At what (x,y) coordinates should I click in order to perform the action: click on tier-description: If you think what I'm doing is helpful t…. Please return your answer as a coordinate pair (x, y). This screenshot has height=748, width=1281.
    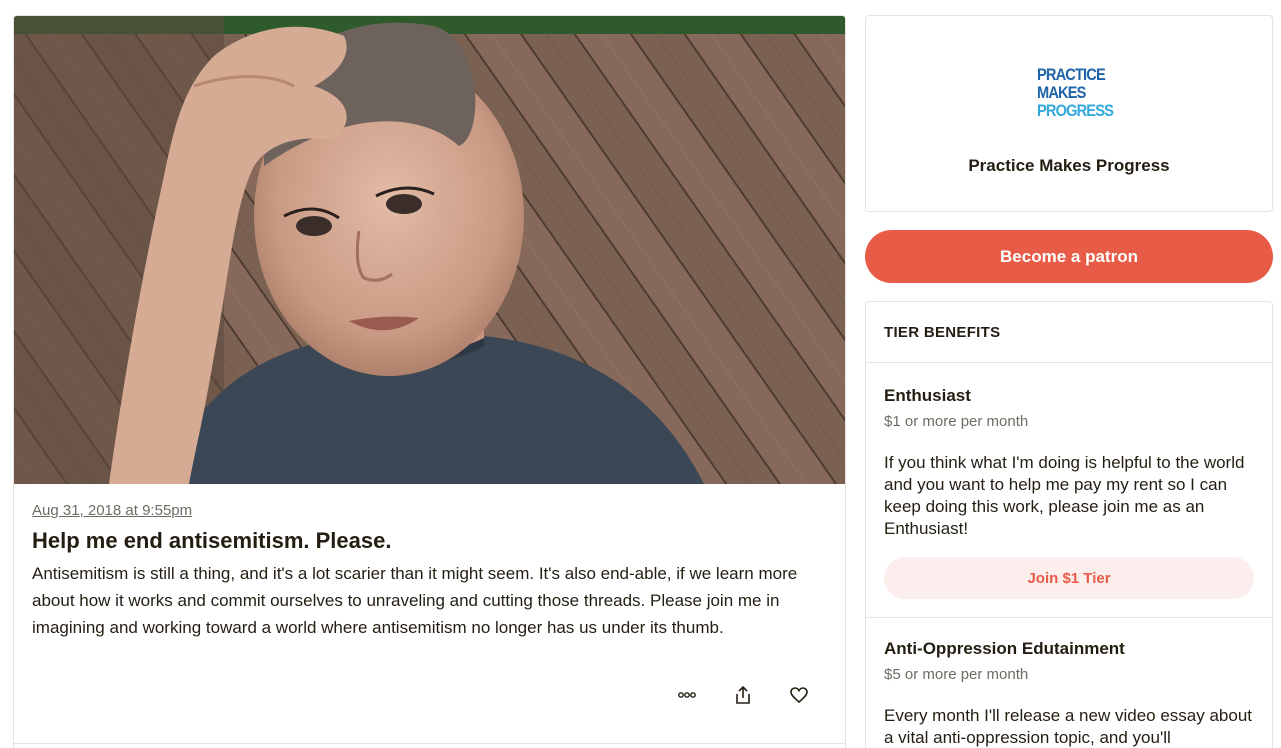
    Looking at the image, I should click on (1064, 495).